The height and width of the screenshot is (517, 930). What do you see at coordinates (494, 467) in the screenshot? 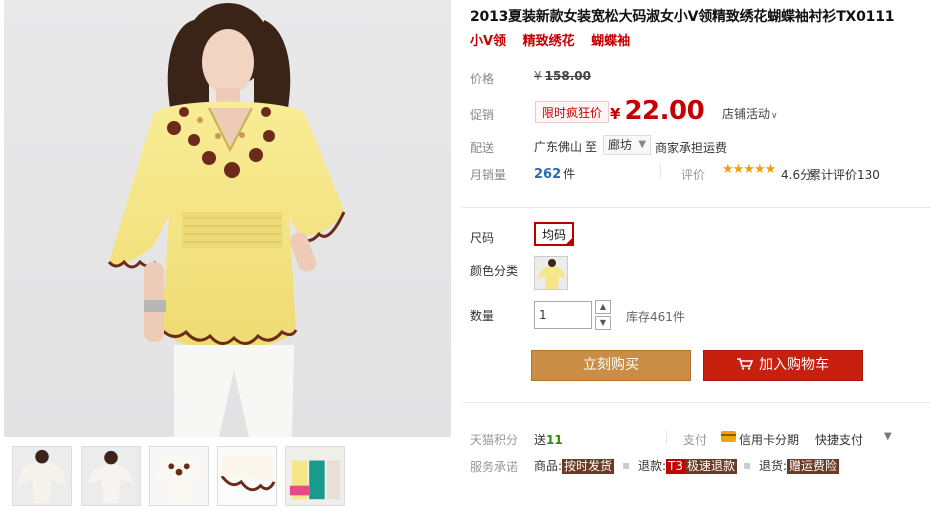
I see `service-label: 服务承诺` at bounding box center [494, 467].